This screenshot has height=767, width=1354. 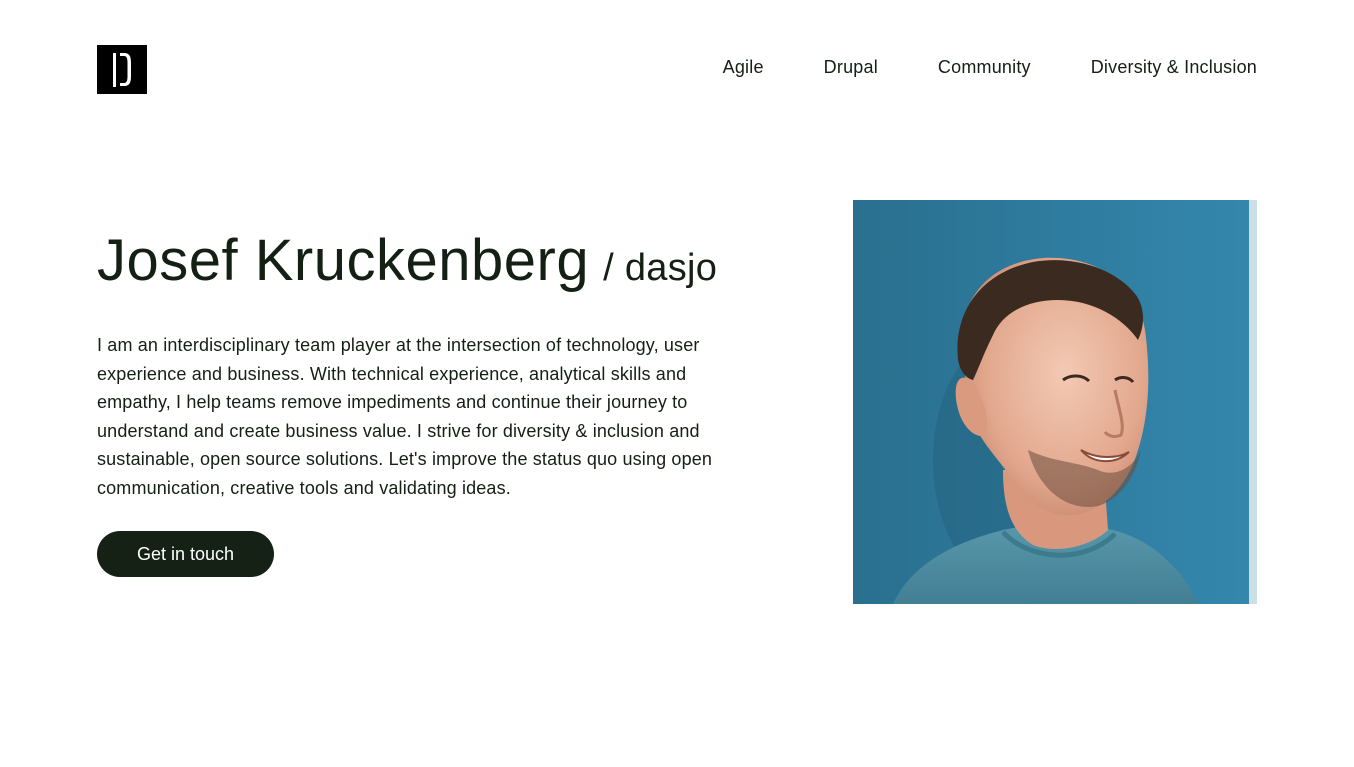 What do you see at coordinates (984, 67) in the screenshot?
I see `nav-link-community: Community` at bounding box center [984, 67].